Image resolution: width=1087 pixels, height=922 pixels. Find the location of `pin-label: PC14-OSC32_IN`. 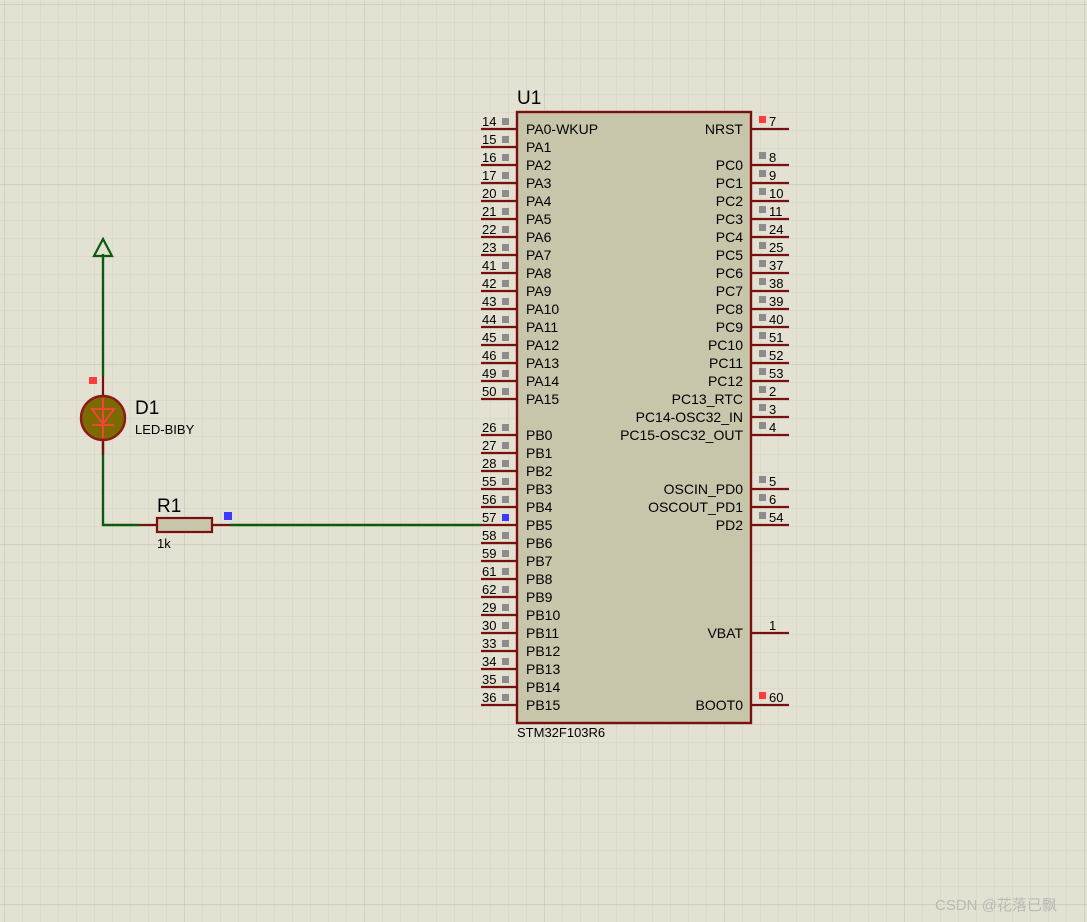

pin-label: PC14-OSC32_IN is located at coordinates (689, 417).